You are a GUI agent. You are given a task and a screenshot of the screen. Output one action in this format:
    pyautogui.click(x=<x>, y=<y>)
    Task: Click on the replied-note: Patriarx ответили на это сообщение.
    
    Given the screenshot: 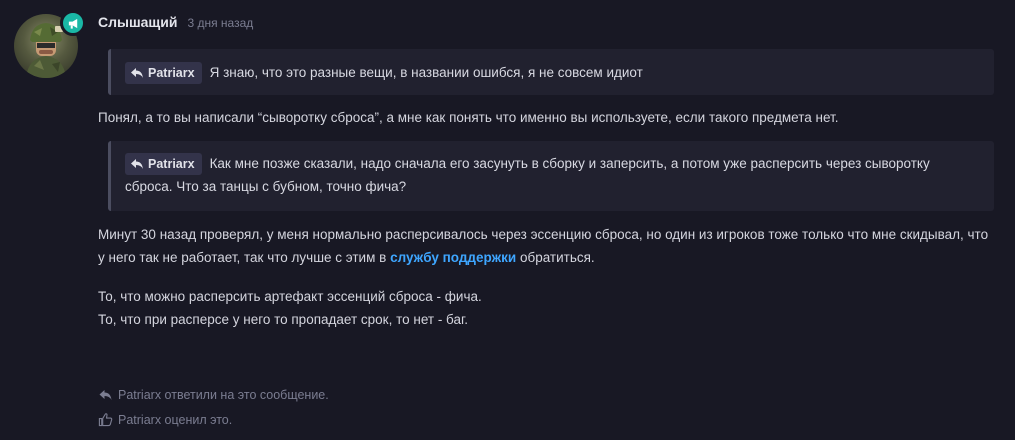 What is the action you would take?
    pyautogui.click(x=213, y=395)
    